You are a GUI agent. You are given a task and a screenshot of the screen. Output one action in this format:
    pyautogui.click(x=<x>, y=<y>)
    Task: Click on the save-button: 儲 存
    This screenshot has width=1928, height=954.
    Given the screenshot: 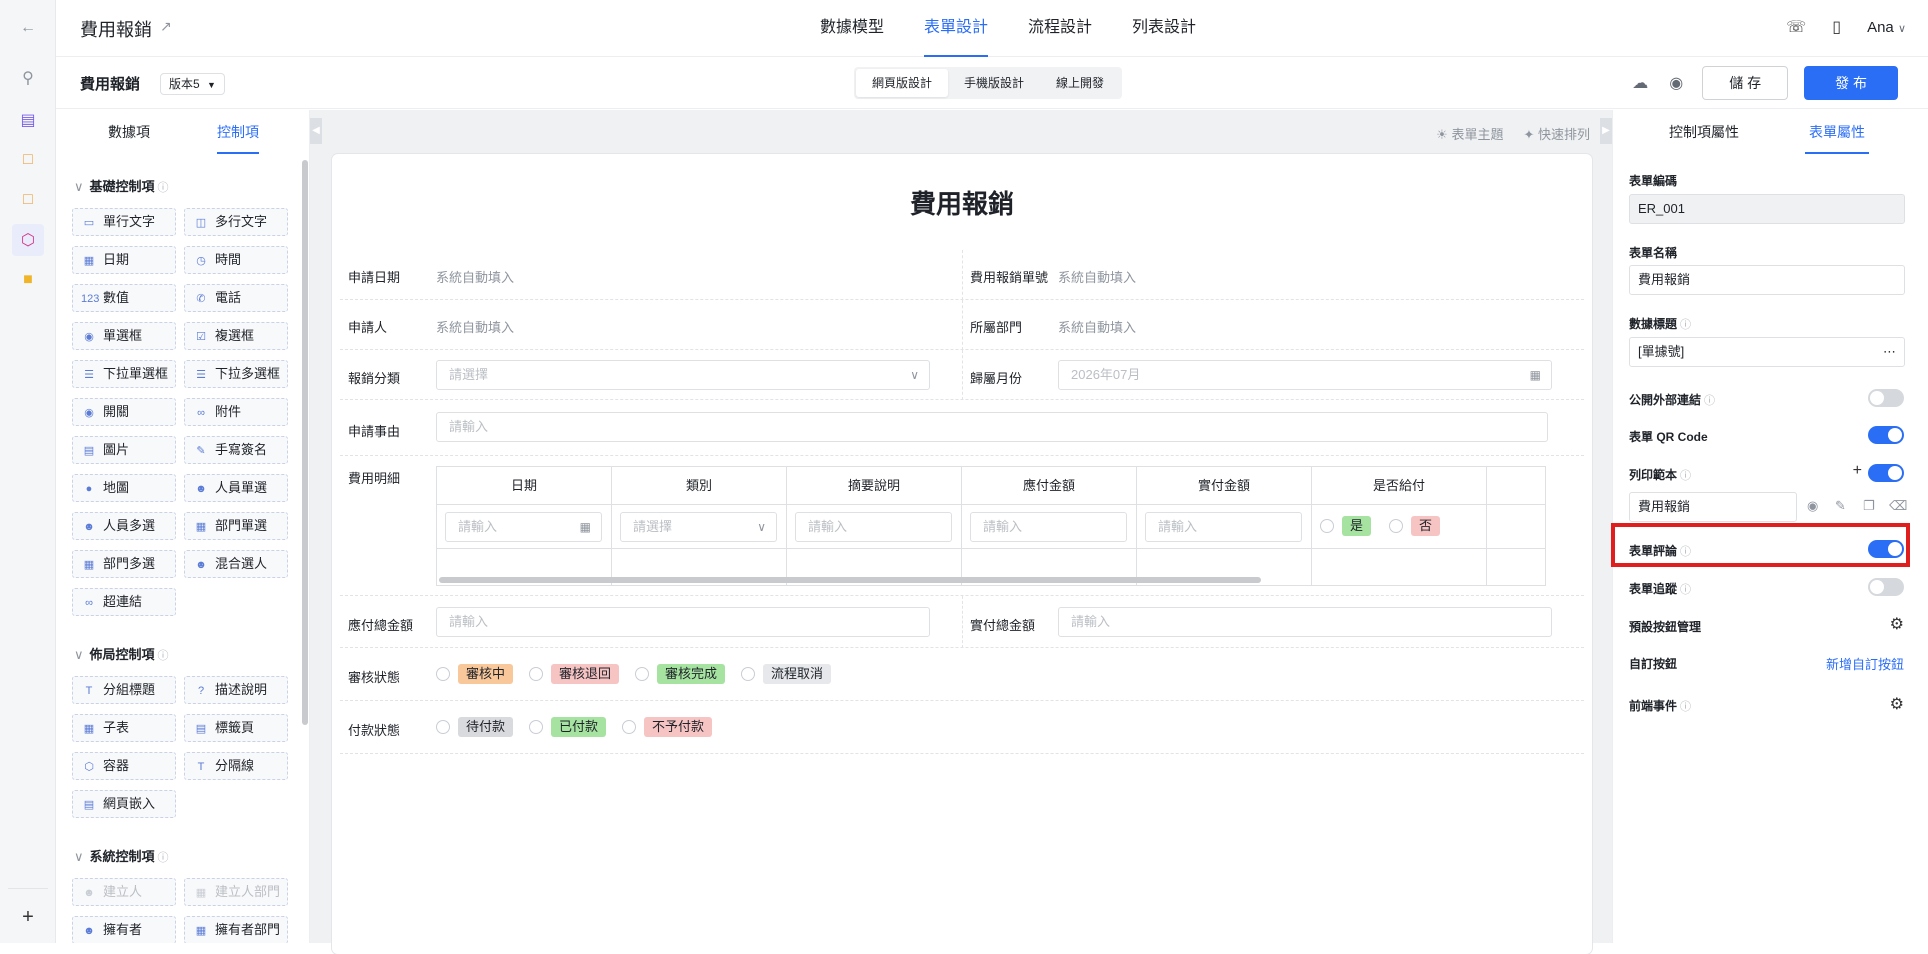 What is the action you would take?
    pyautogui.click(x=1745, y=83)
    